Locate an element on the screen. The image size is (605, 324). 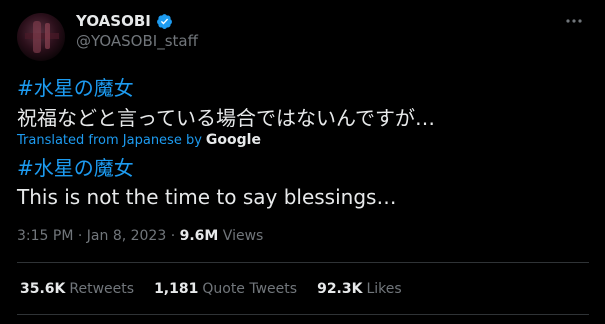
likes-count: 92.3K is located at coordinates (340, 289).